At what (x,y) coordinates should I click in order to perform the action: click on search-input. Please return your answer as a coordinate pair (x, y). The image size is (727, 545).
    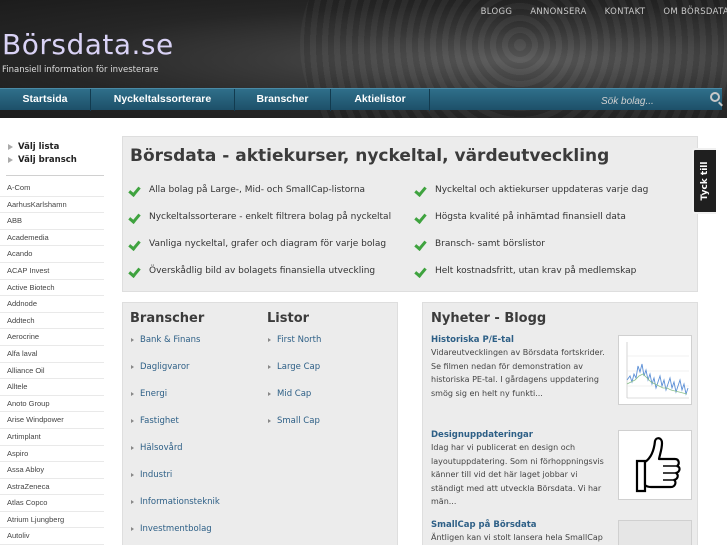
    Looking at the image, I should click on (658, 101).